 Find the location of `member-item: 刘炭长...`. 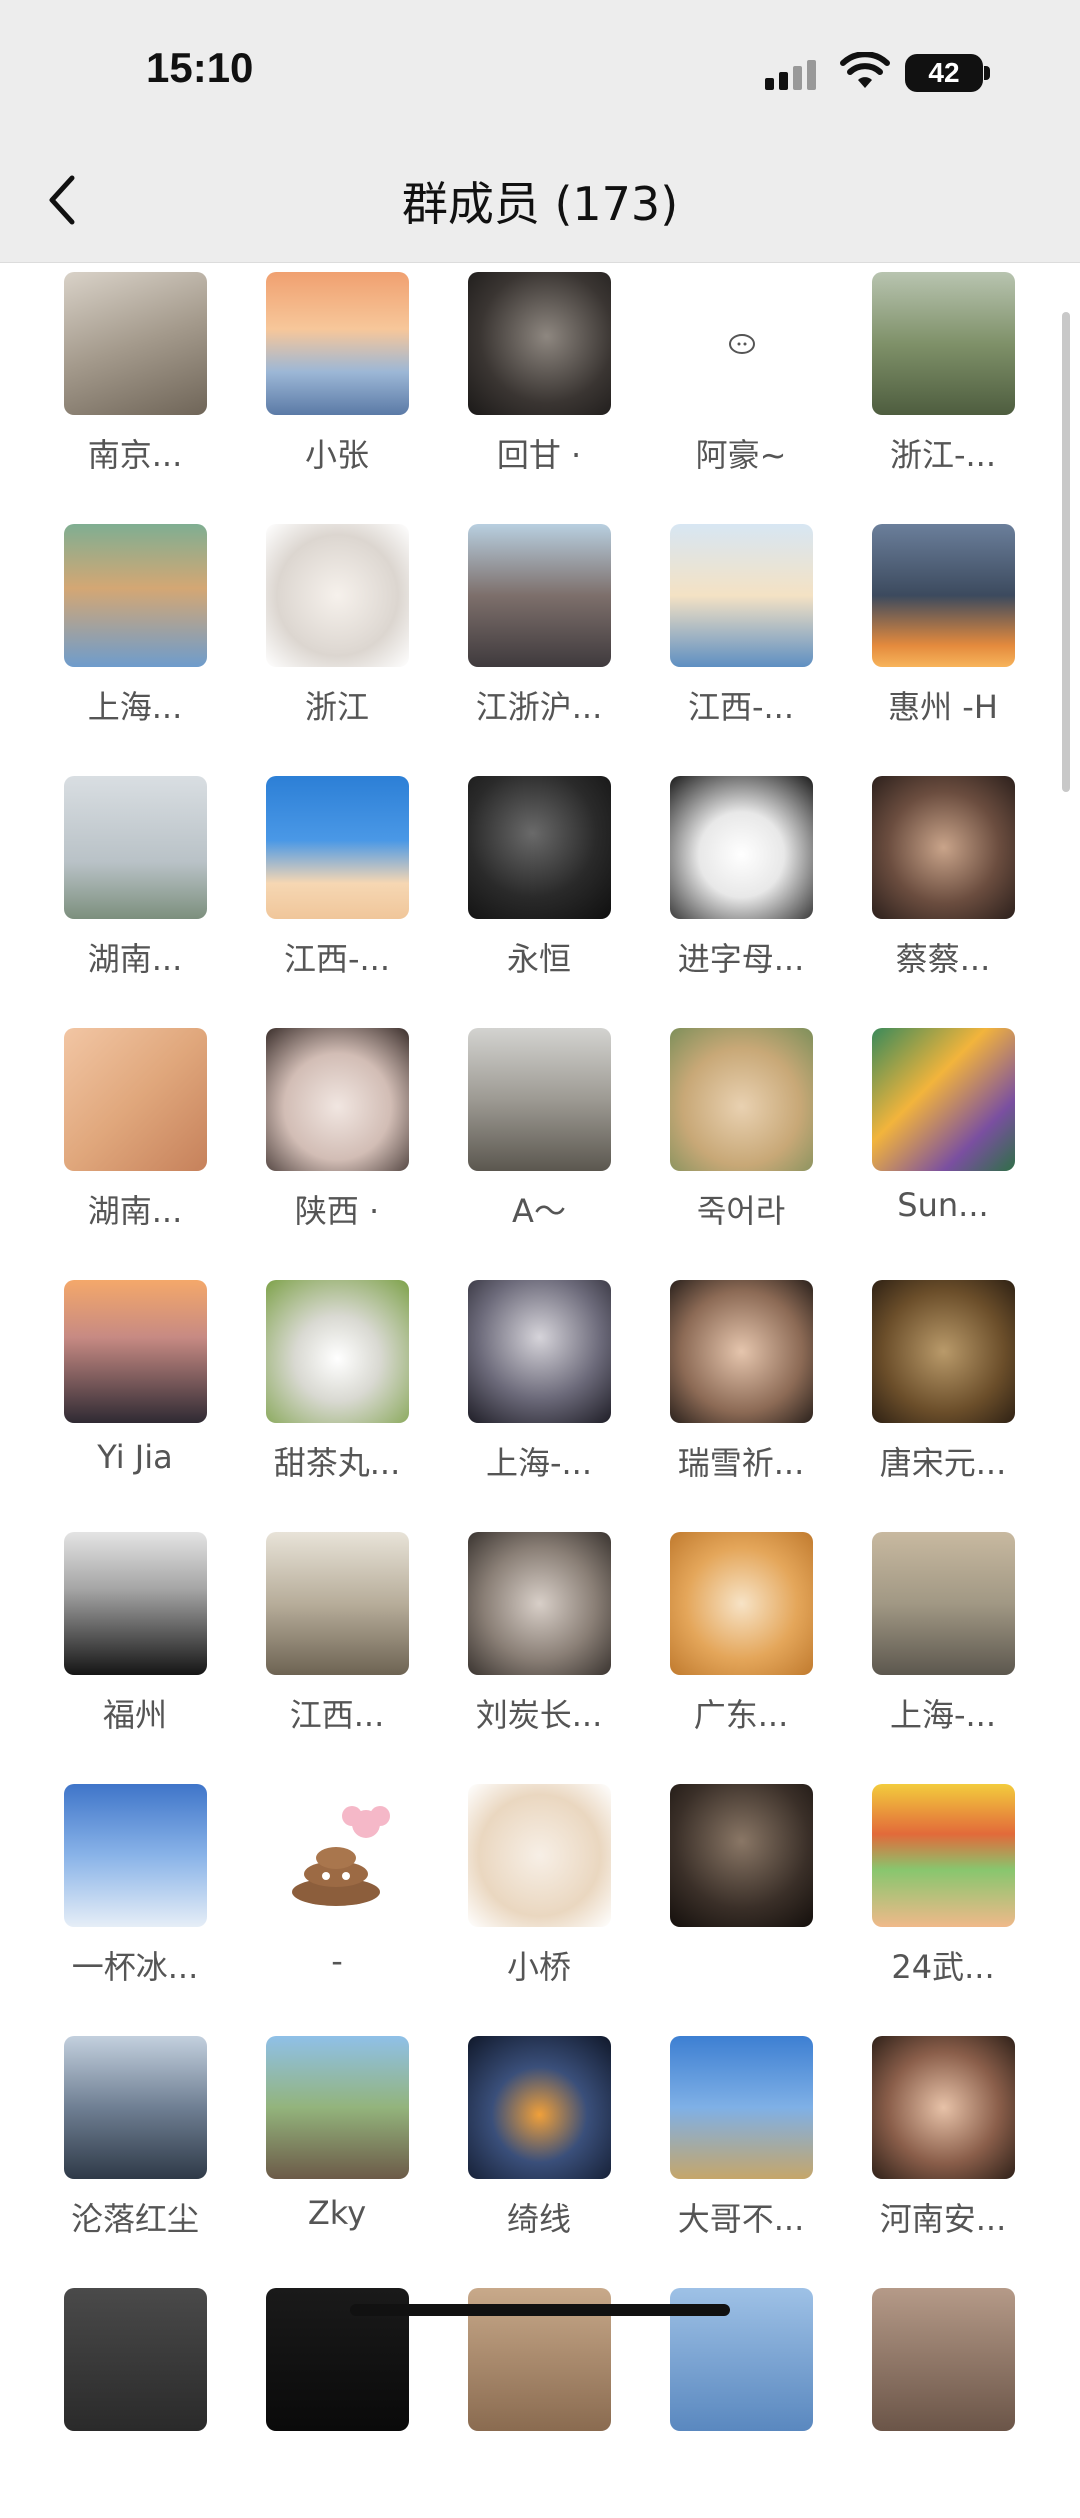

member-item: 刘炭长... is located at coordinates (539, 1642).